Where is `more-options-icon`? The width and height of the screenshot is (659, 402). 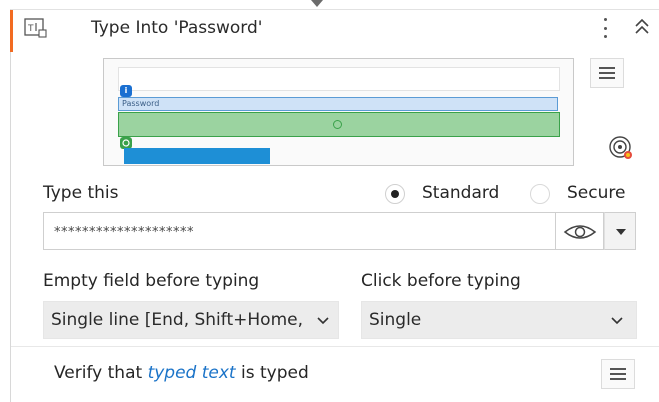 more-options-icon is located at coordinates (605, 28).